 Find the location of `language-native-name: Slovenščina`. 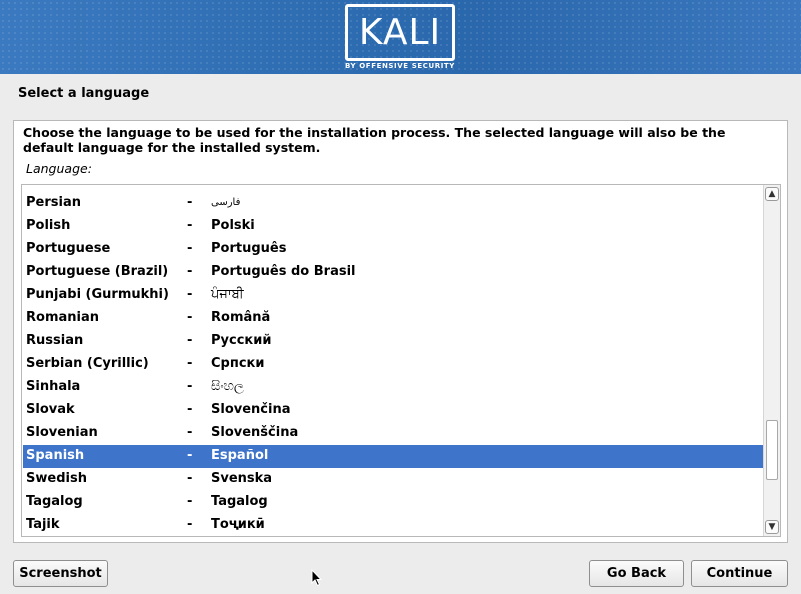

language-native-name: Slovenščina is located at coordinates (255, 432).